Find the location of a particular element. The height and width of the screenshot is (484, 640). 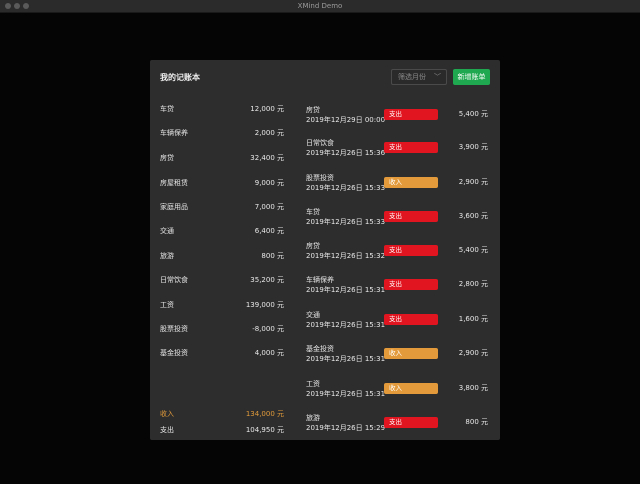

summary-value: 32,400 元 is located at coordinates (267, 158).